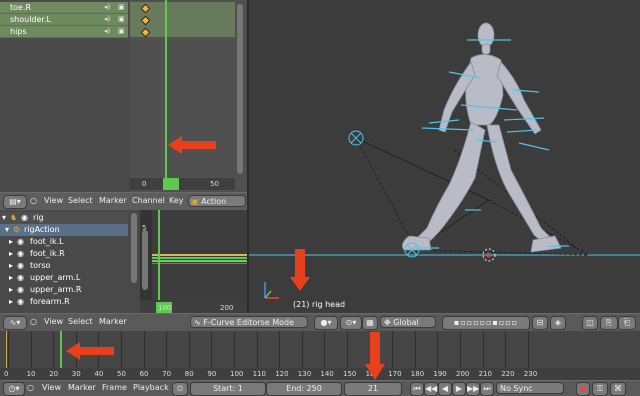 The image size is (640, 396). What do you see at coordinates (583, 389) in the screenshot?
I see `record-button: ●` at bounding box center [583, 389].